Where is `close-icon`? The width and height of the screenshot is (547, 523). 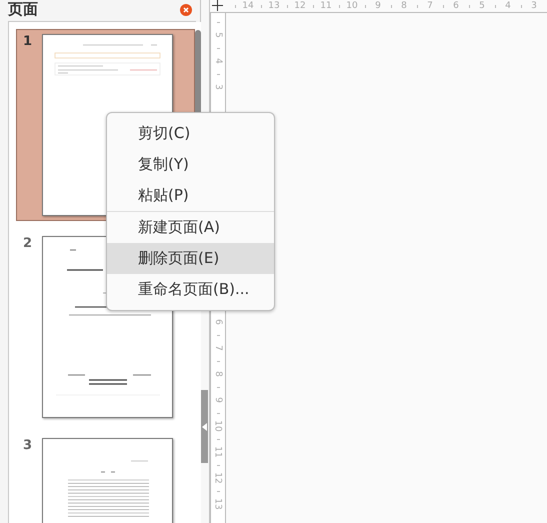
close-icon is located at coordinates (186, 10).